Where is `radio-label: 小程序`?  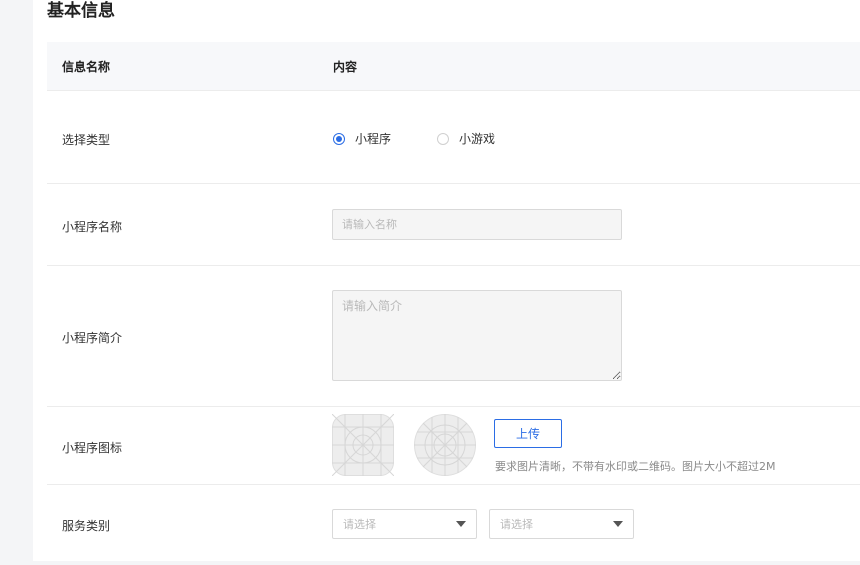 radio-label: 小程序 is located at coordinates (373, 139).